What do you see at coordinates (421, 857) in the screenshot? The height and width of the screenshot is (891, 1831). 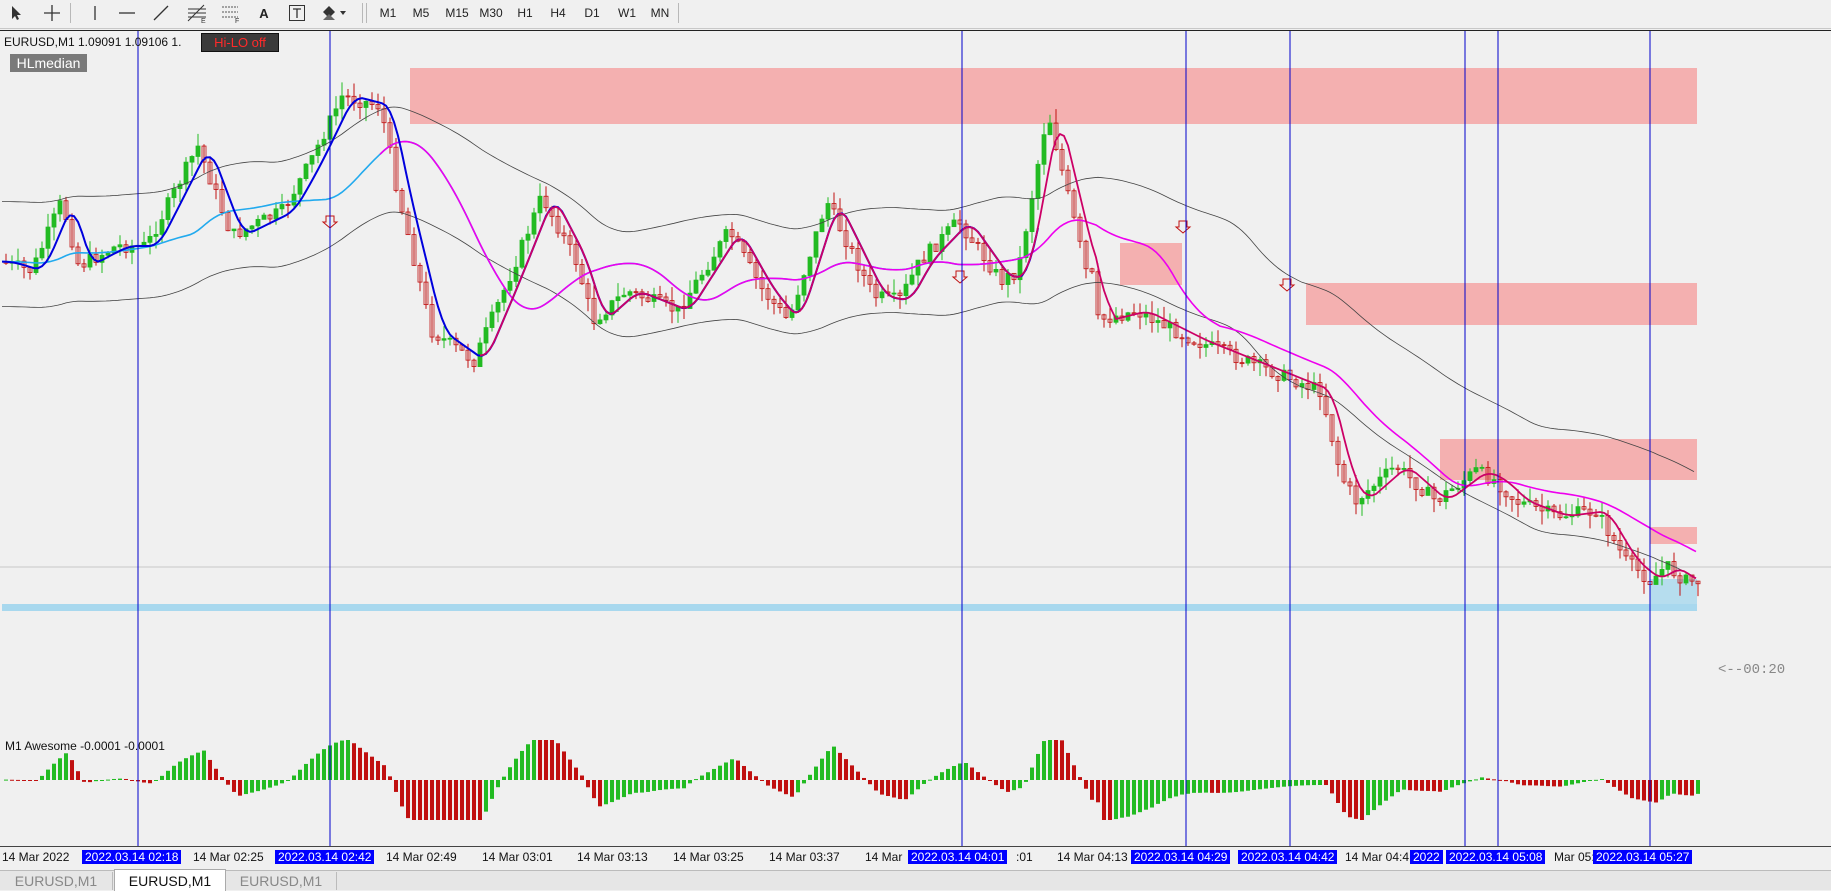 I see `time-label: 14 Mar 02:49` at bounding box center [421, 857].